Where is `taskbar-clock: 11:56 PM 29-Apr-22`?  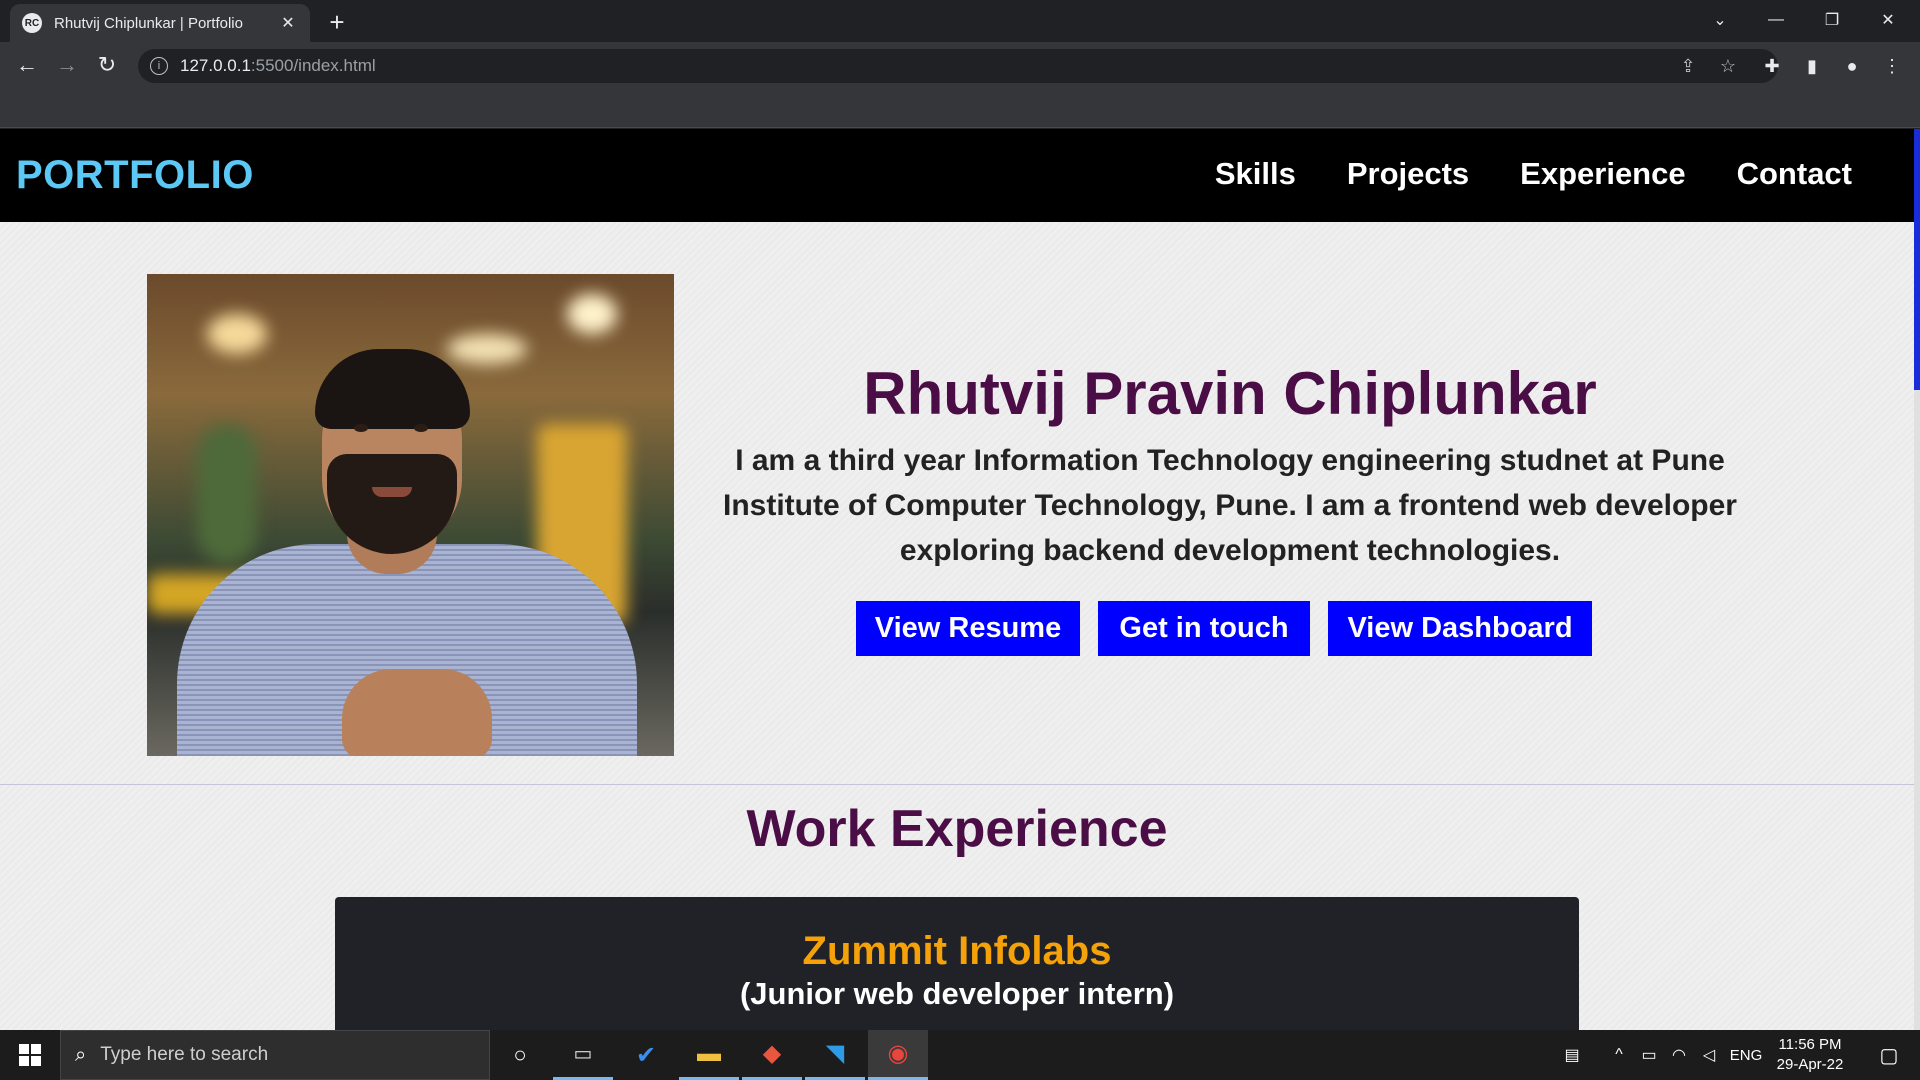 taskbar-clock: 11:56 PM 29-Apr-22 is located at coordinates (1810, 1055).